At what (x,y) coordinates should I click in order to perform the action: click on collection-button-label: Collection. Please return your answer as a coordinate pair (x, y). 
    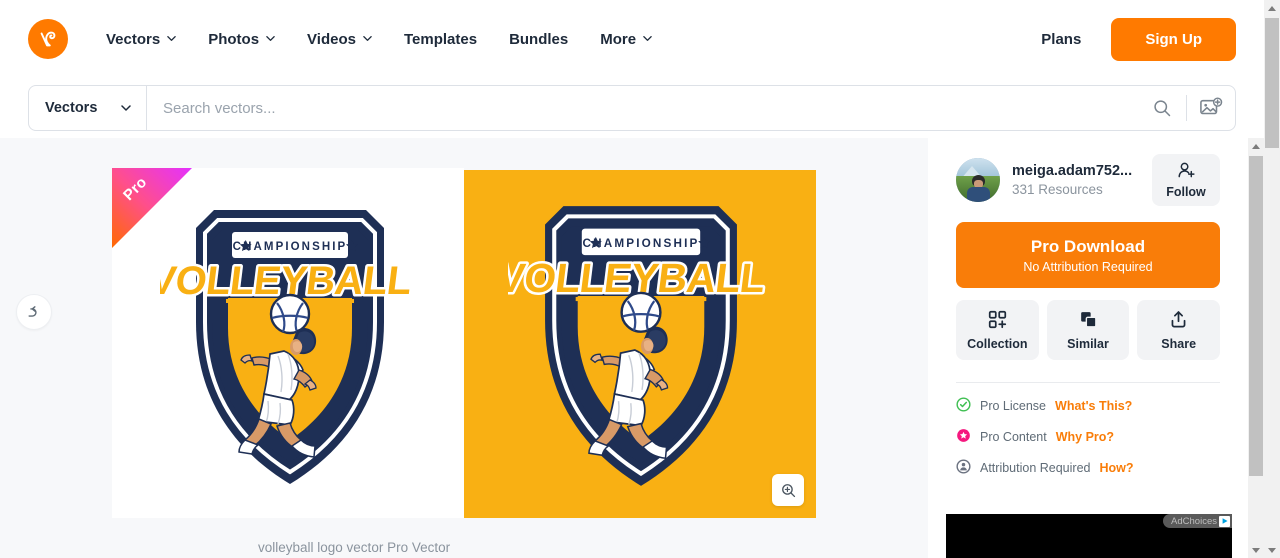
    Looking at the image, I should click on (997, 343).